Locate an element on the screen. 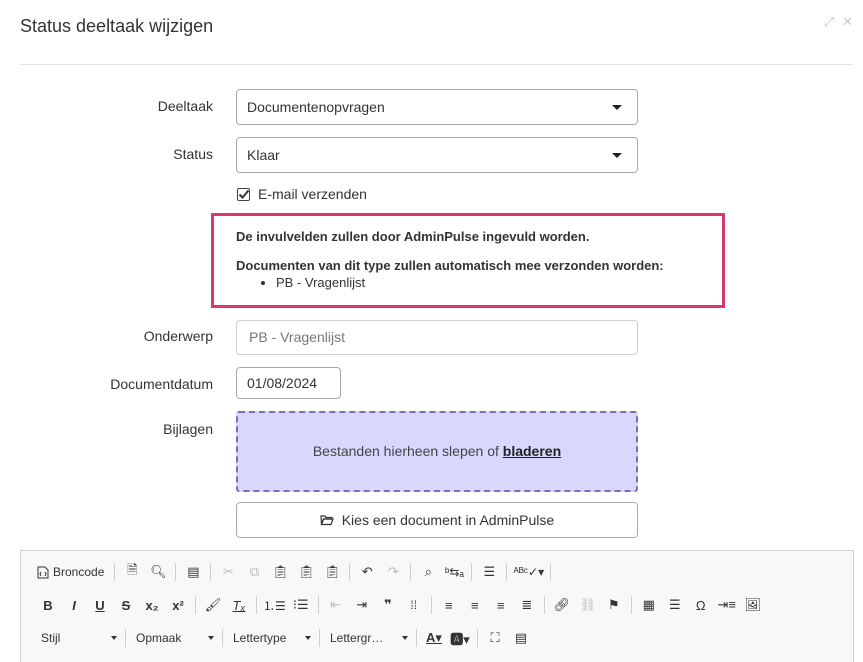  remove-format-icon: Tₓ is located at coordinates (239, 605).